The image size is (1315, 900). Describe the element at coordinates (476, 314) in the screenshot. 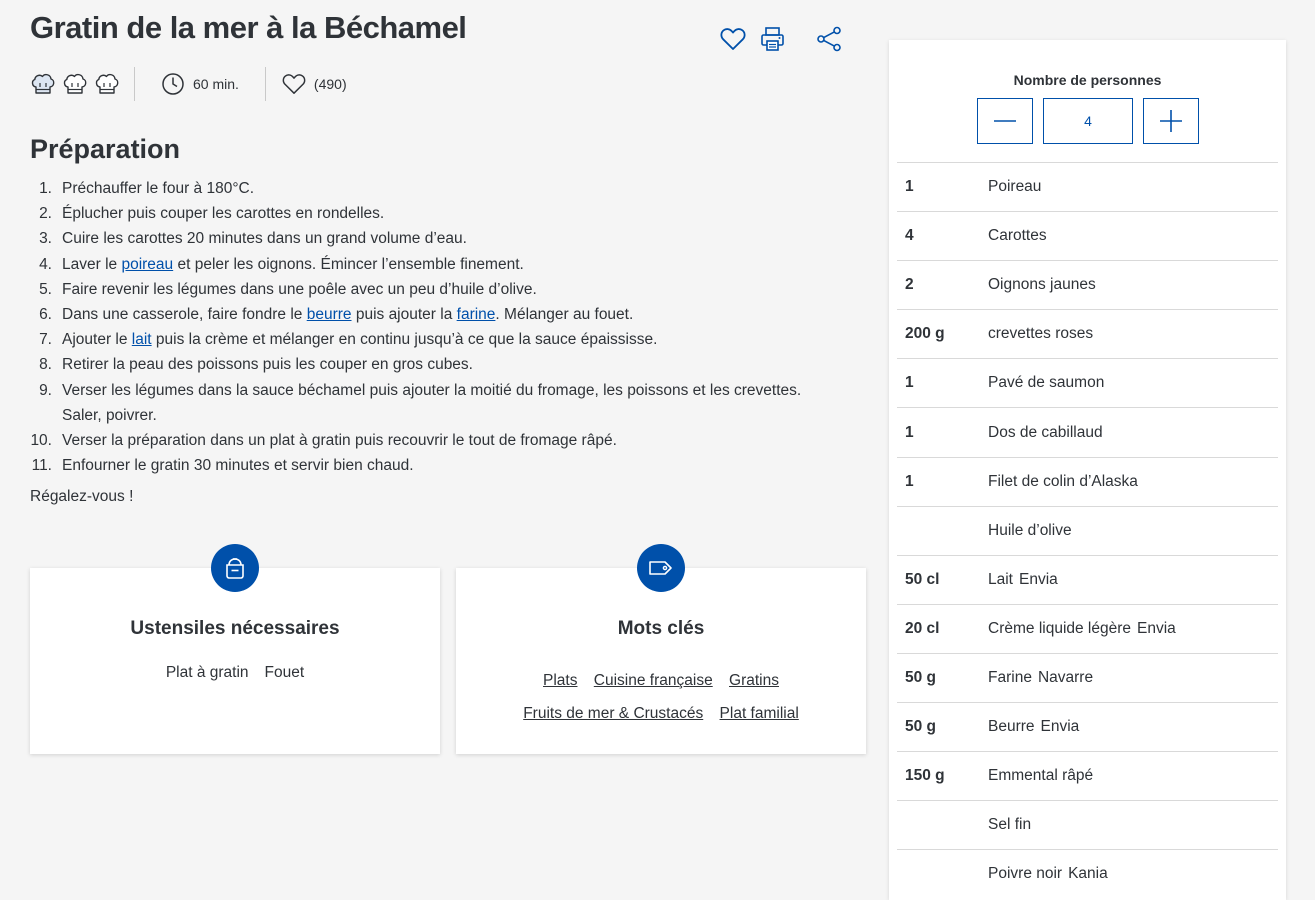

I see `ingredient-link: farine` at that location.